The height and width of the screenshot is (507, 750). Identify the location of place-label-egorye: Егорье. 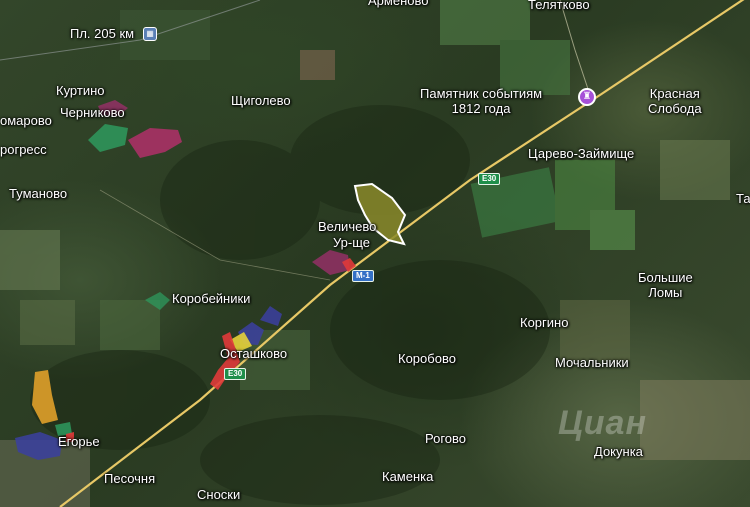
(79, 441).